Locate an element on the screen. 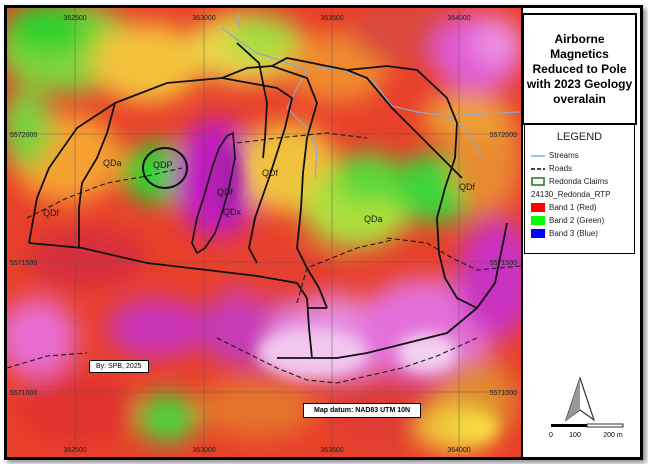 Image resolution: width=648 pixels, height=464 pixels. legend-band-green: Band 2 (Green) is located at coordinates (579, 220).